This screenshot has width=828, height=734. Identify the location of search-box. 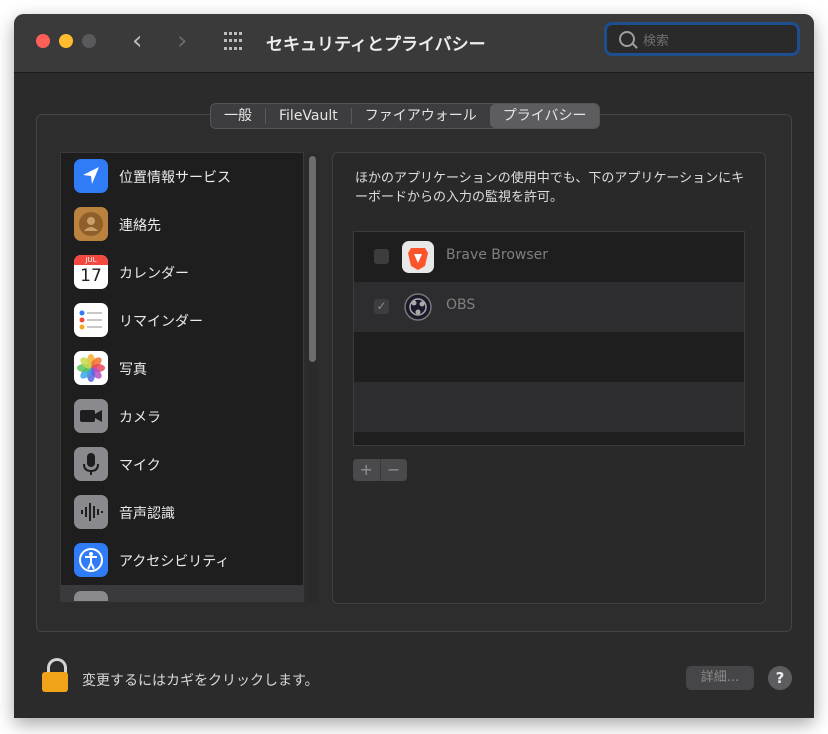
(702, 39).